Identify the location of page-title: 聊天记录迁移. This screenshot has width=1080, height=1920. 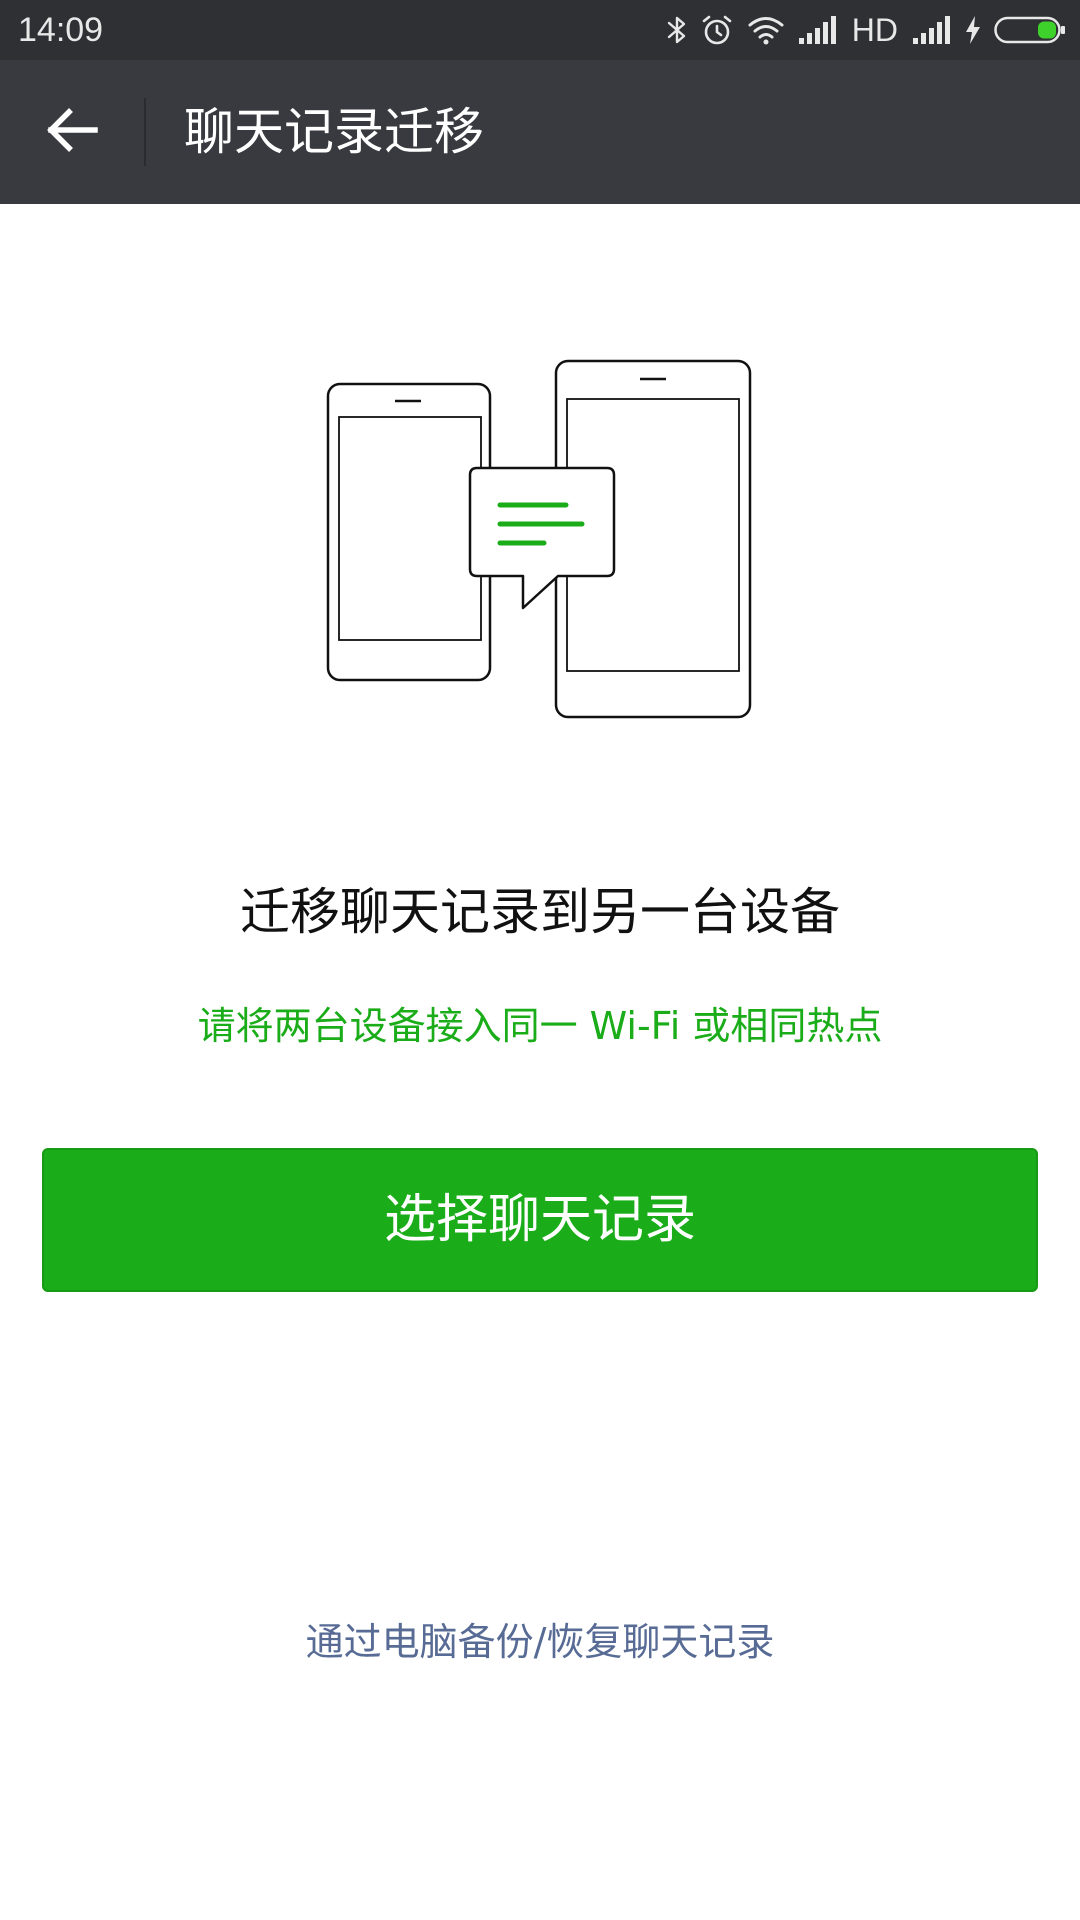
(334, 132).